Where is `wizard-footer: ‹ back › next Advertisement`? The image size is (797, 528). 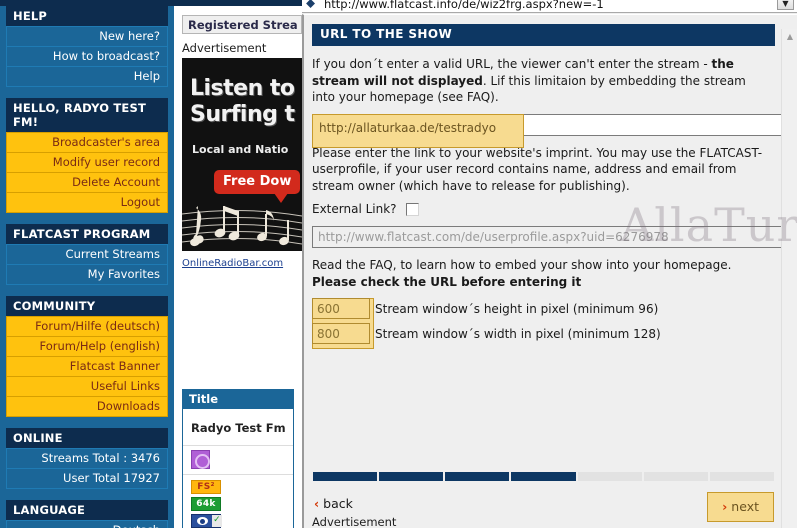 wizard-footer: ‹ back › next Advertisement is located at coordinates (542, 497).